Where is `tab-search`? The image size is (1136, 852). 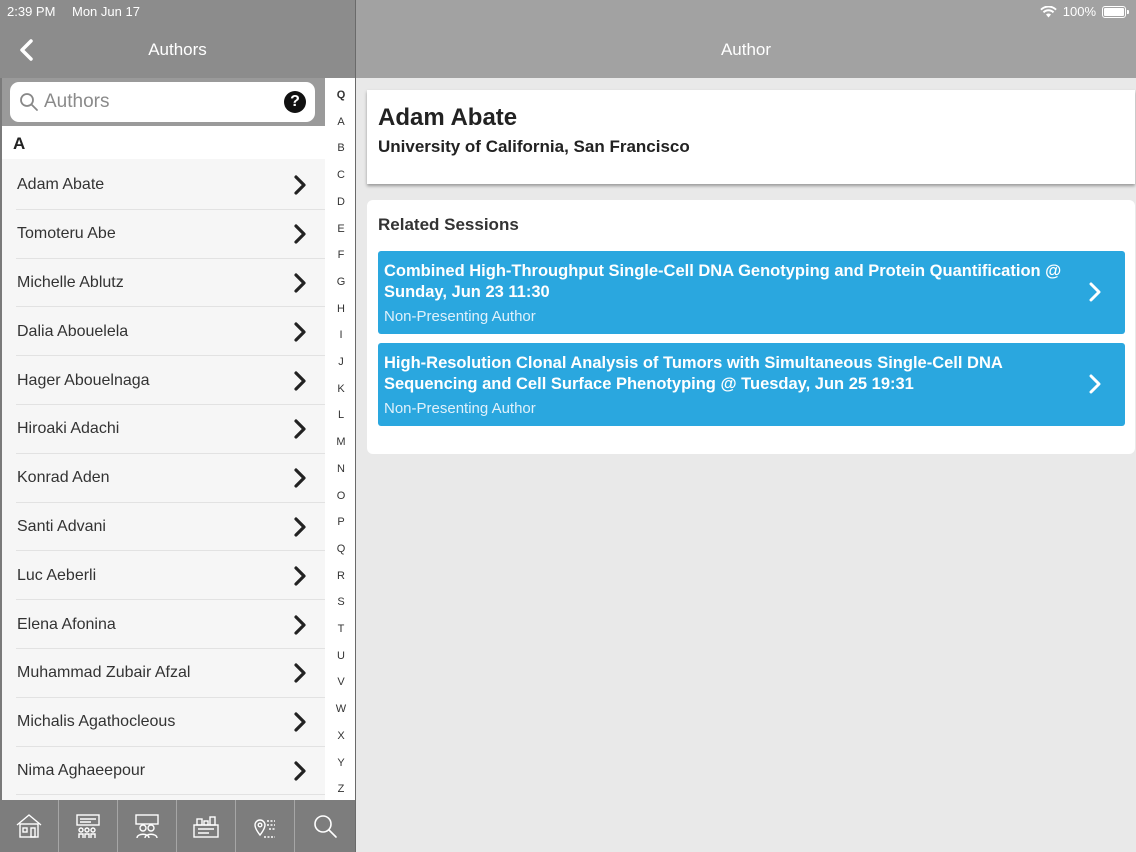
tab-search is located at coordinates (324, 826).